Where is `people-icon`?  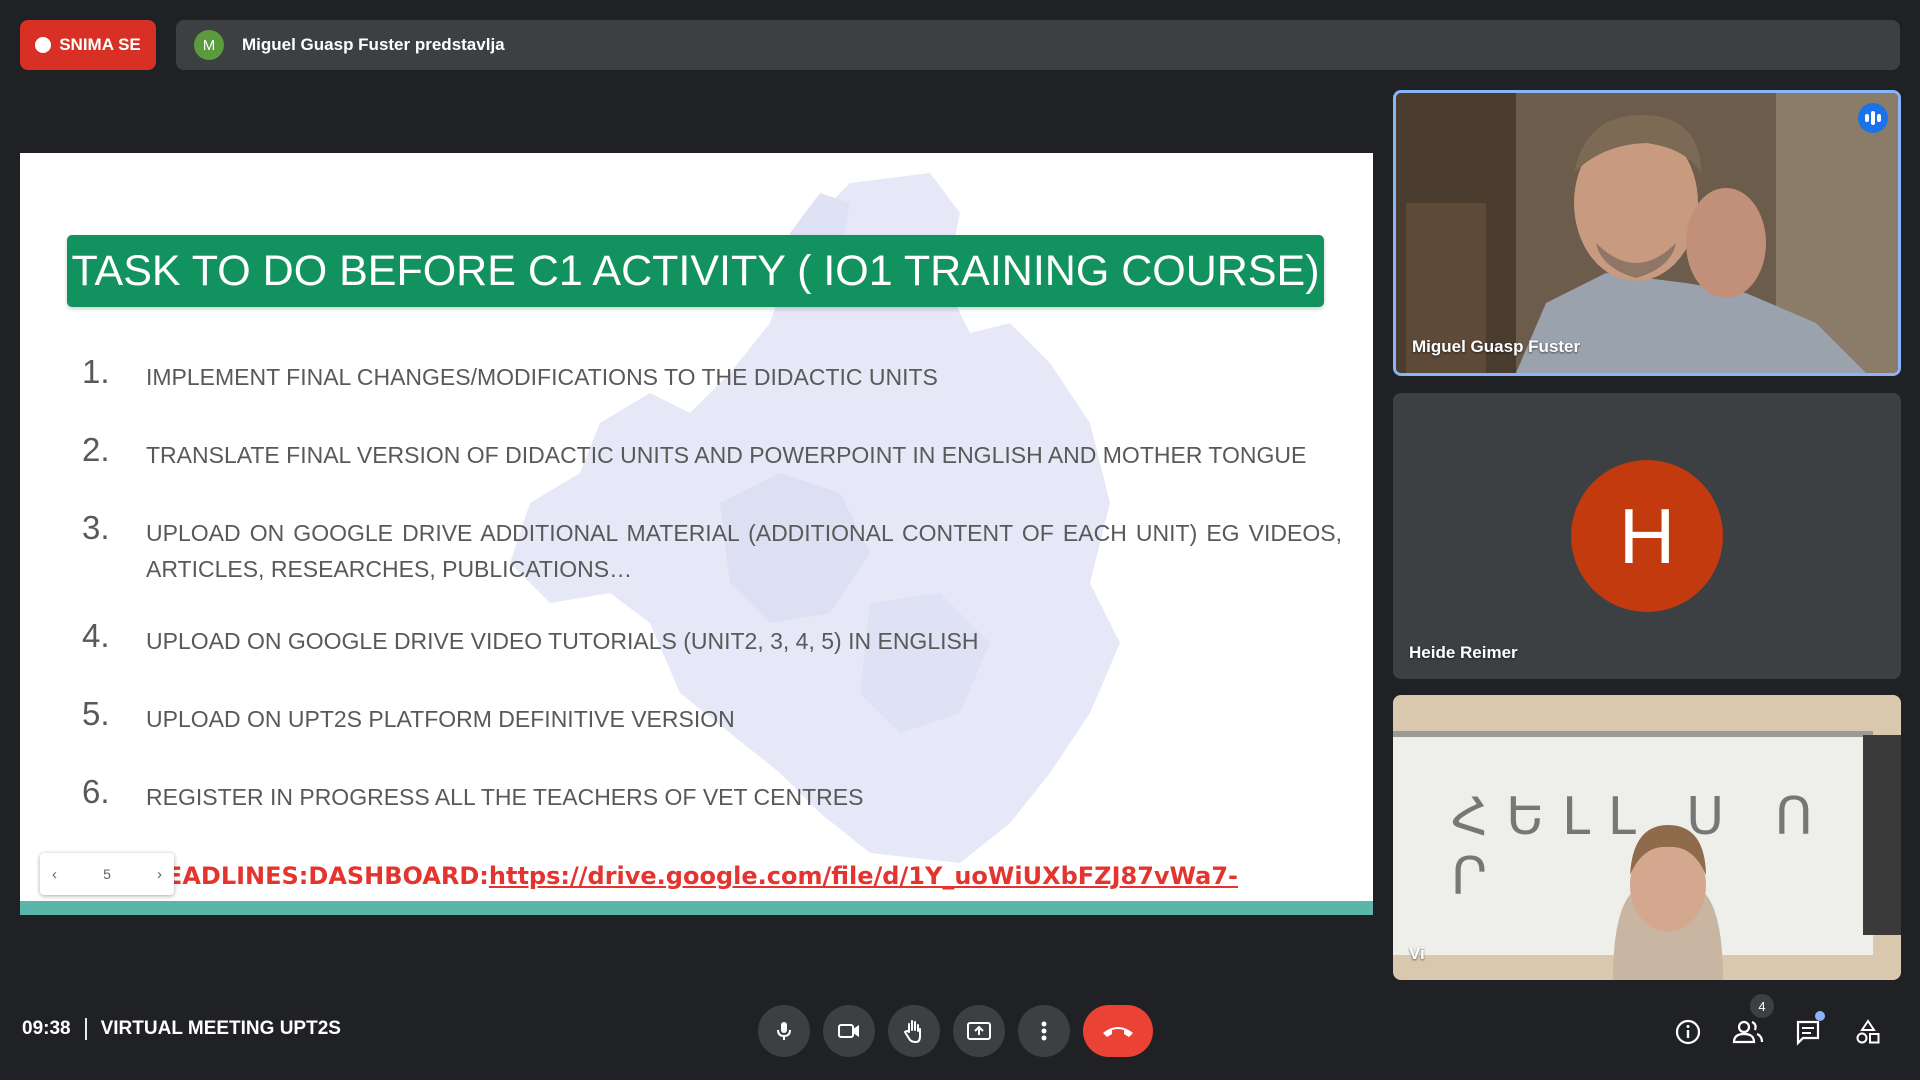 people-icon is located at coordinates (1748, 1032).